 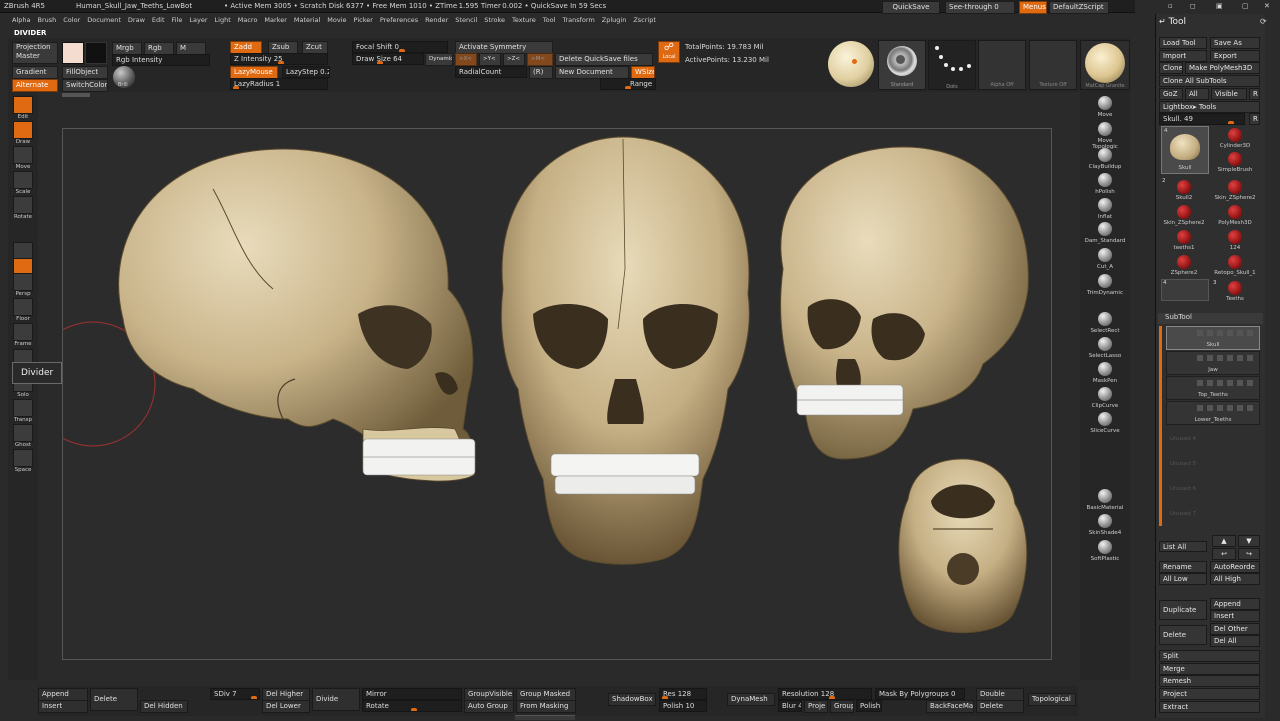 What do you see at coordinates (1105, 398) in the screenshot?
I see `shelf-brush-clipcurve: ClipCurve` at bounding box center [1105, 398].